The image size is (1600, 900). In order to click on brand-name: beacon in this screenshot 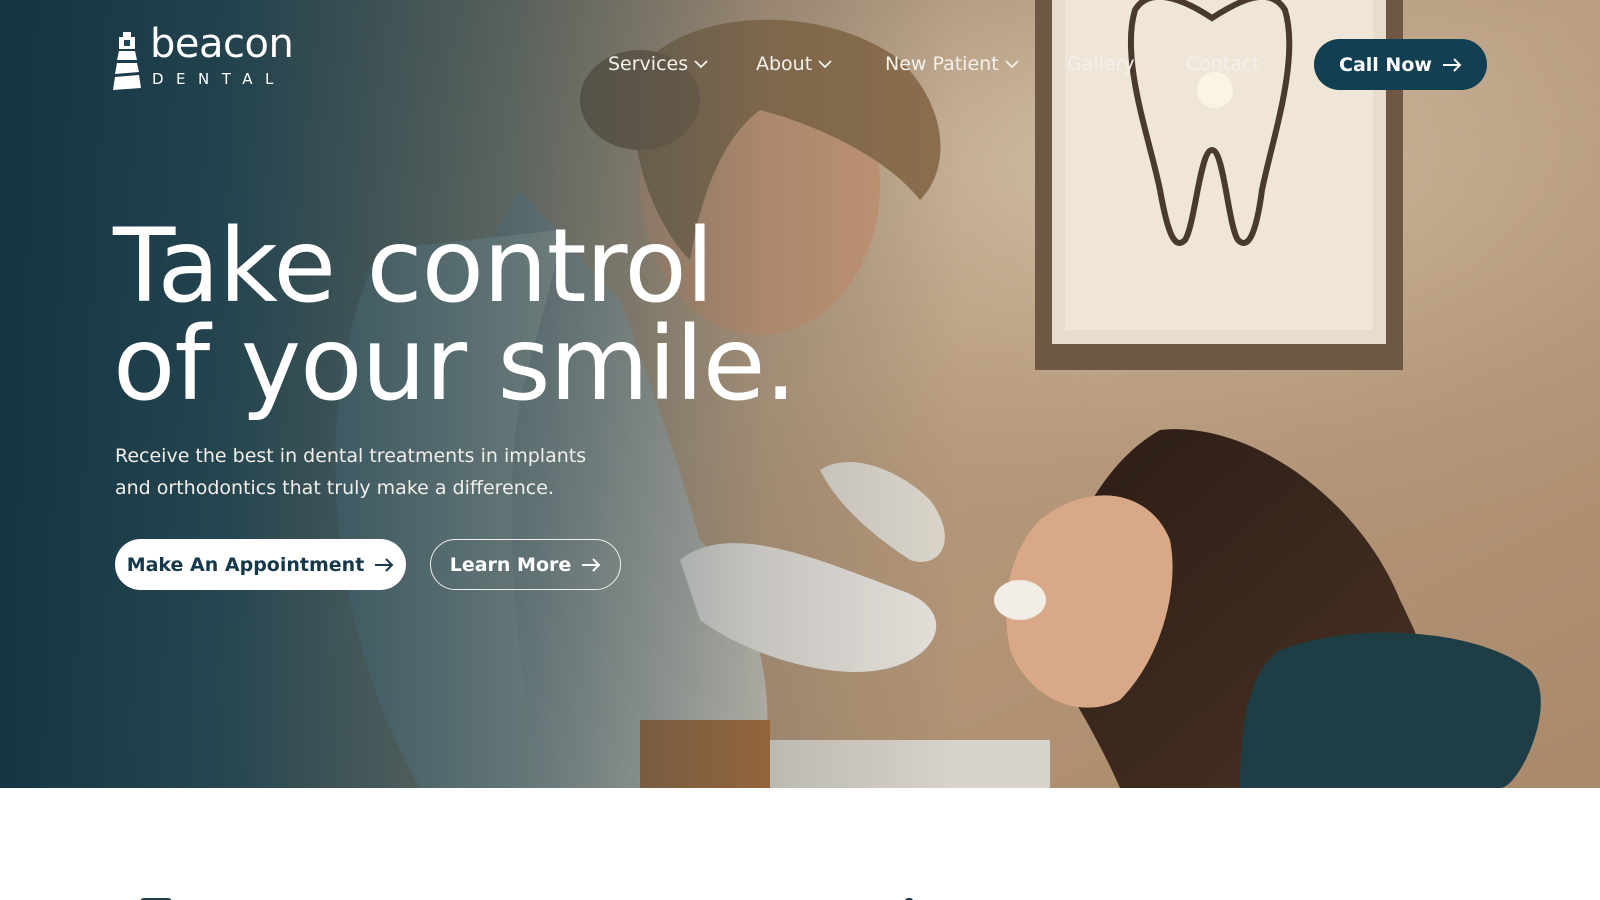, I will do `click(222, 44)`.